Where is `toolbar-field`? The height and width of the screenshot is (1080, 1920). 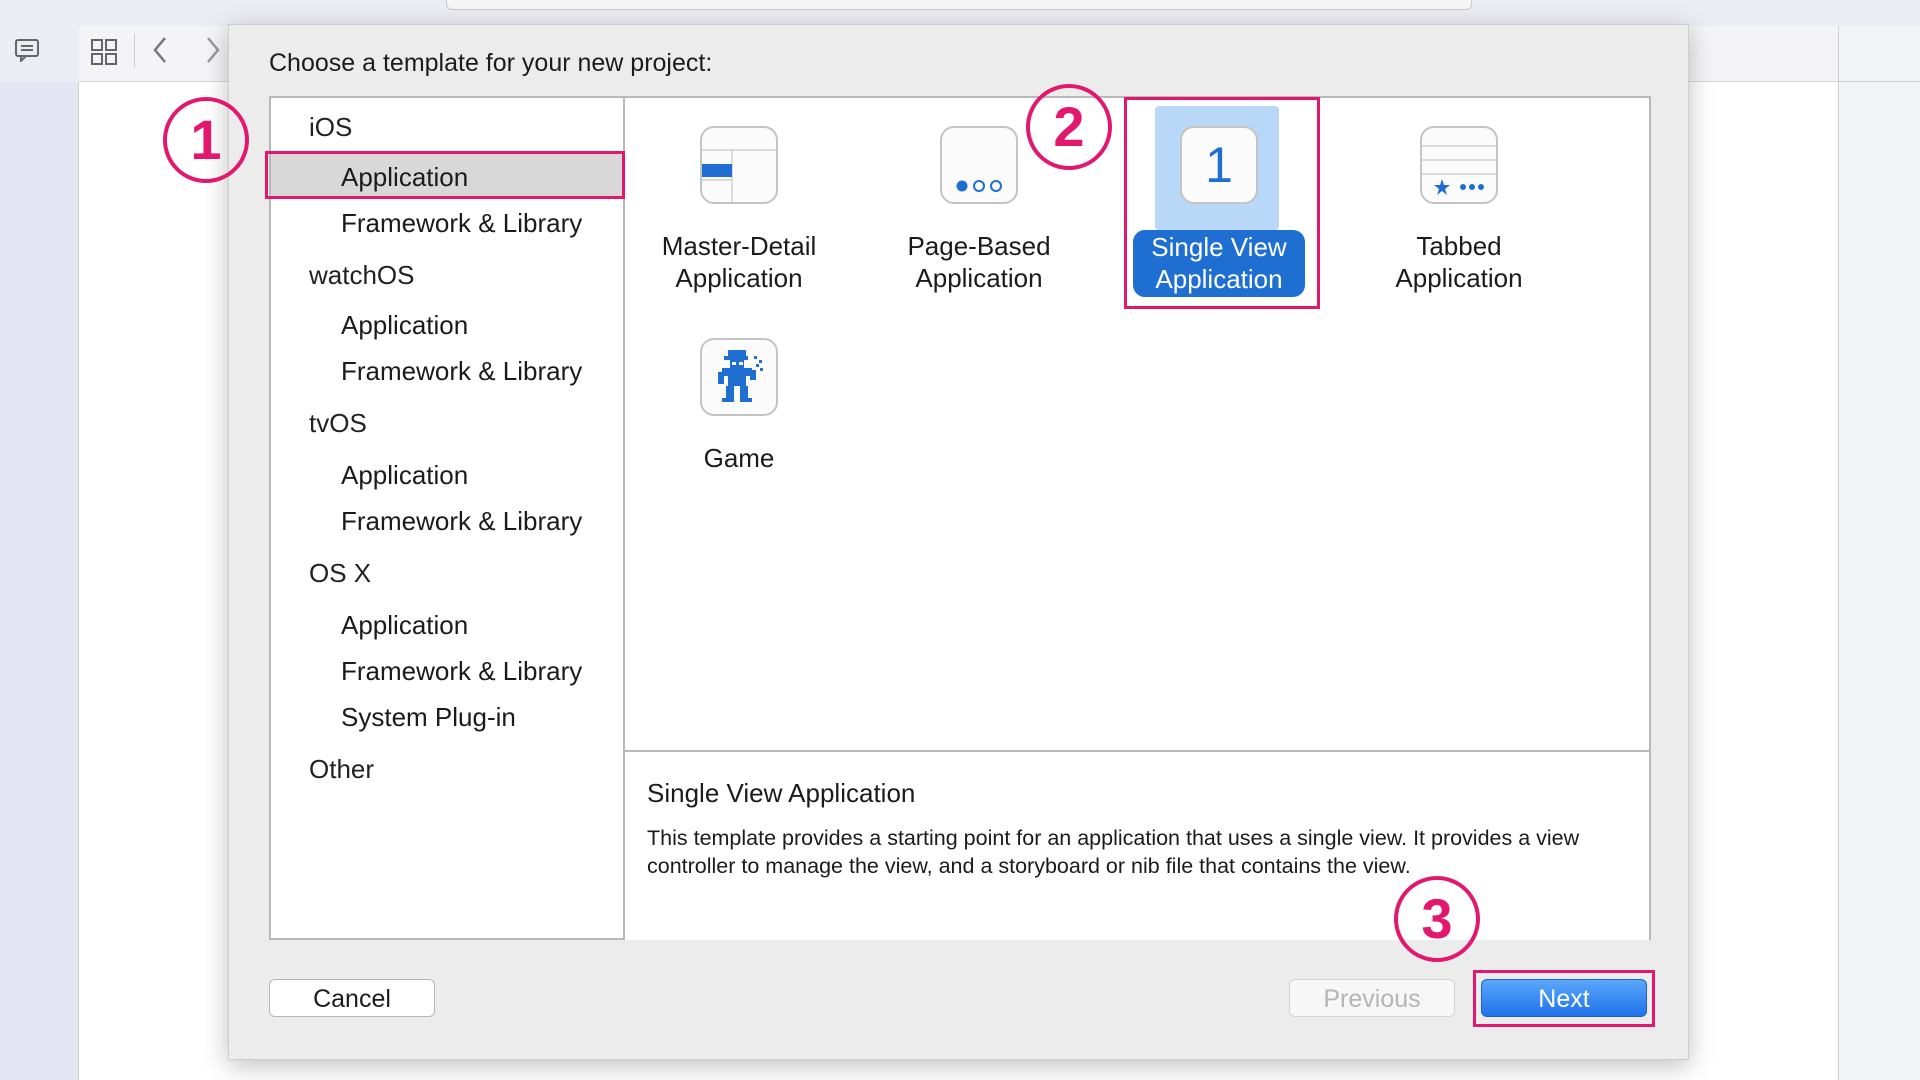
toolbar-field is located at coordinates (959, 5).